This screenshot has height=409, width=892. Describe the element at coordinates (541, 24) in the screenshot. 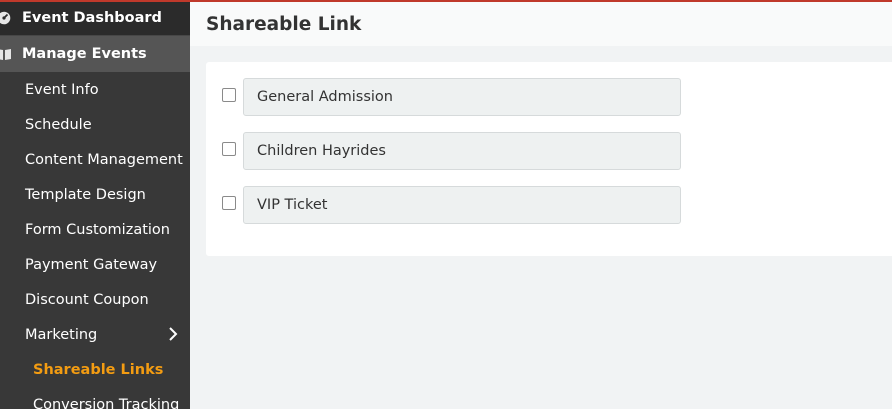

I see `page-header: Shareable Link` at that location.